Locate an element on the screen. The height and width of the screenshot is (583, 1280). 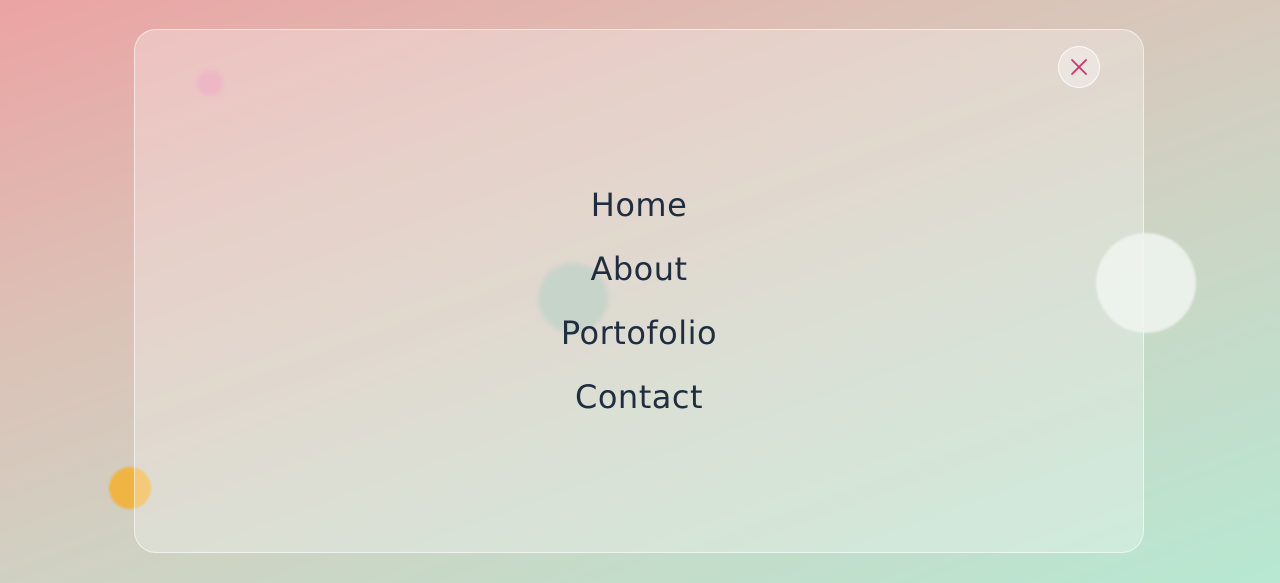
close-icon is located at coordinates (1079, 67).